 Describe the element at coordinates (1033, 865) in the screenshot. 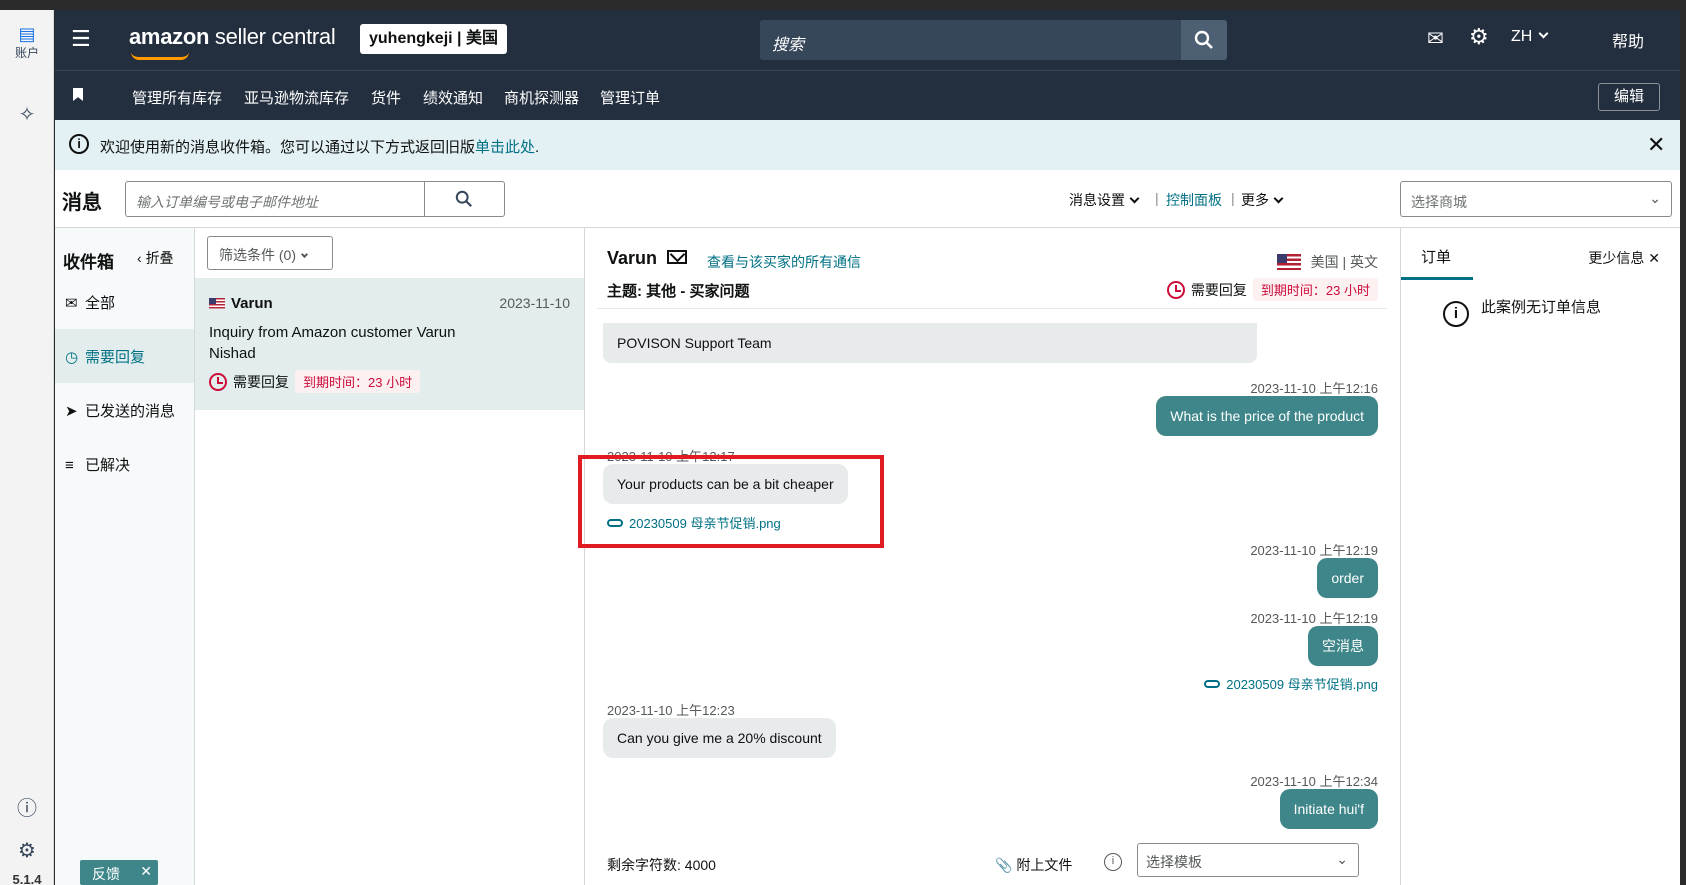

I see `attach-file-button: 📎 附上文件` at that location.